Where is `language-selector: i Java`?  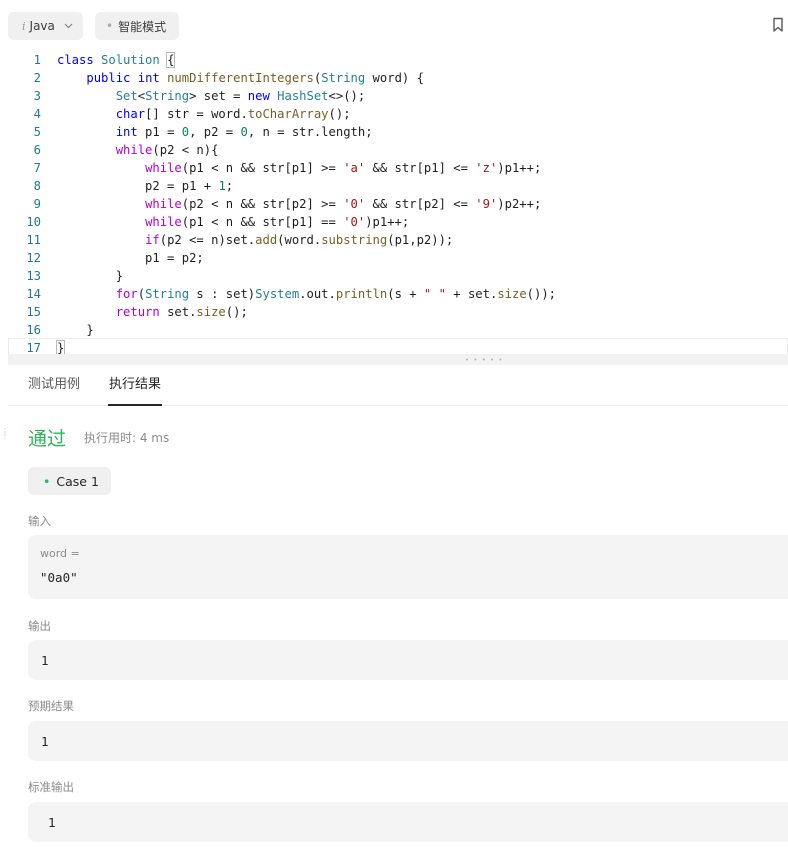
language-selector: i Java is located at coordinates (45, 26).